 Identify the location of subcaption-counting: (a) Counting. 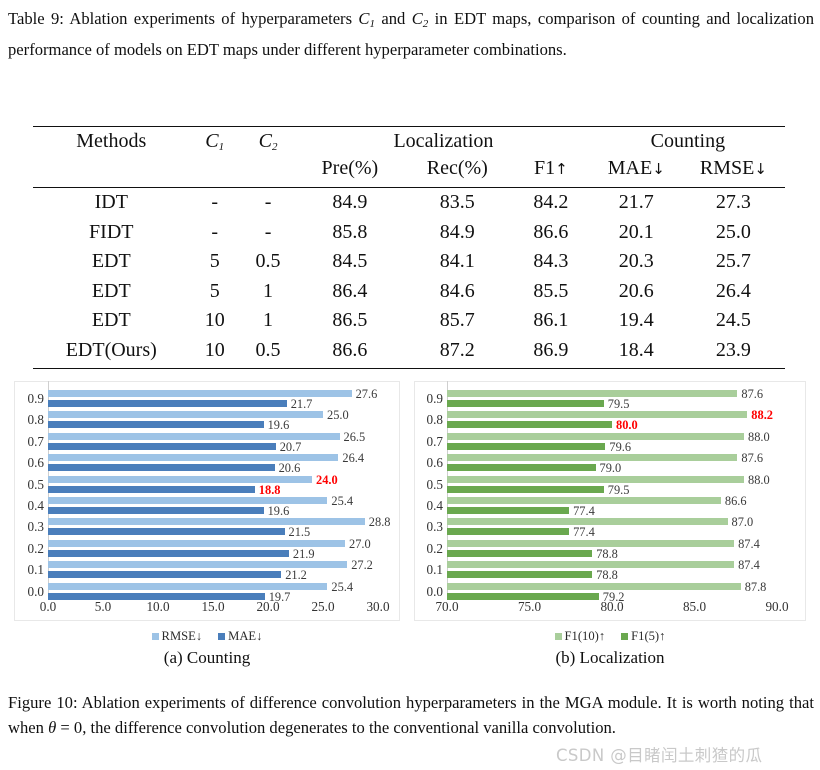
(207, 657).